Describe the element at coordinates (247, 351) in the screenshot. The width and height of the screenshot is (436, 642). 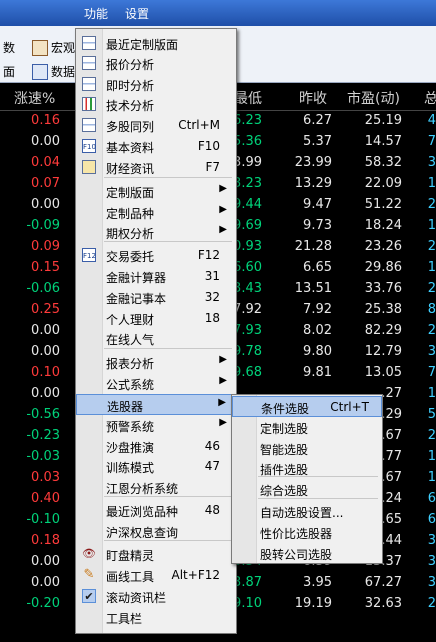
I see `cell-low: 9.78` at that location.